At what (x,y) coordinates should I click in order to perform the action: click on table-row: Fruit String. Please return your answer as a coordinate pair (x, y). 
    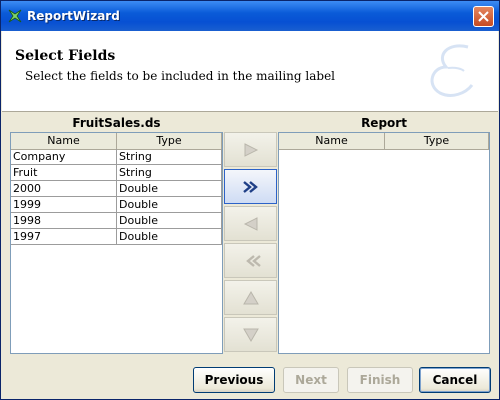
    Looking at the image, I should click on (116, 173).